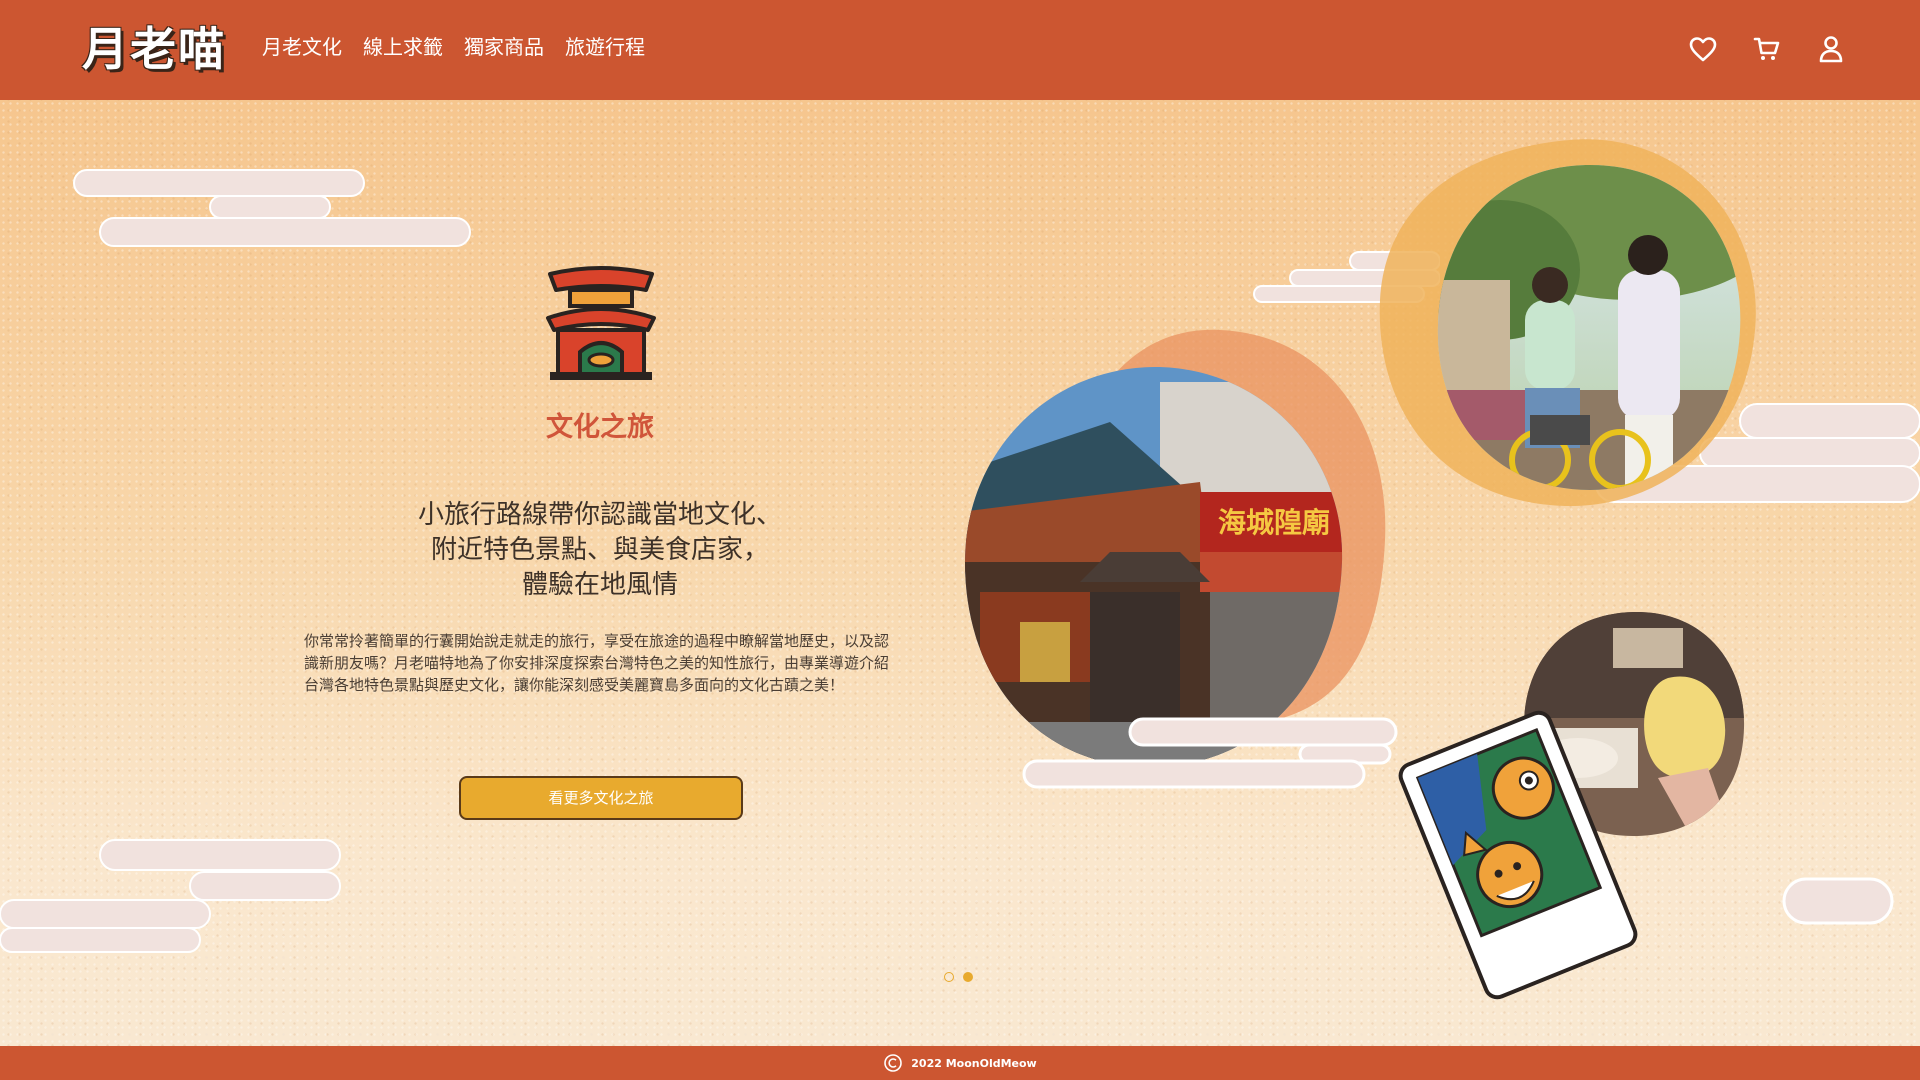 The height and width of the screenshot is (1080, 1920). I want to click on section-title: 文化之旅, so click(600, 427).